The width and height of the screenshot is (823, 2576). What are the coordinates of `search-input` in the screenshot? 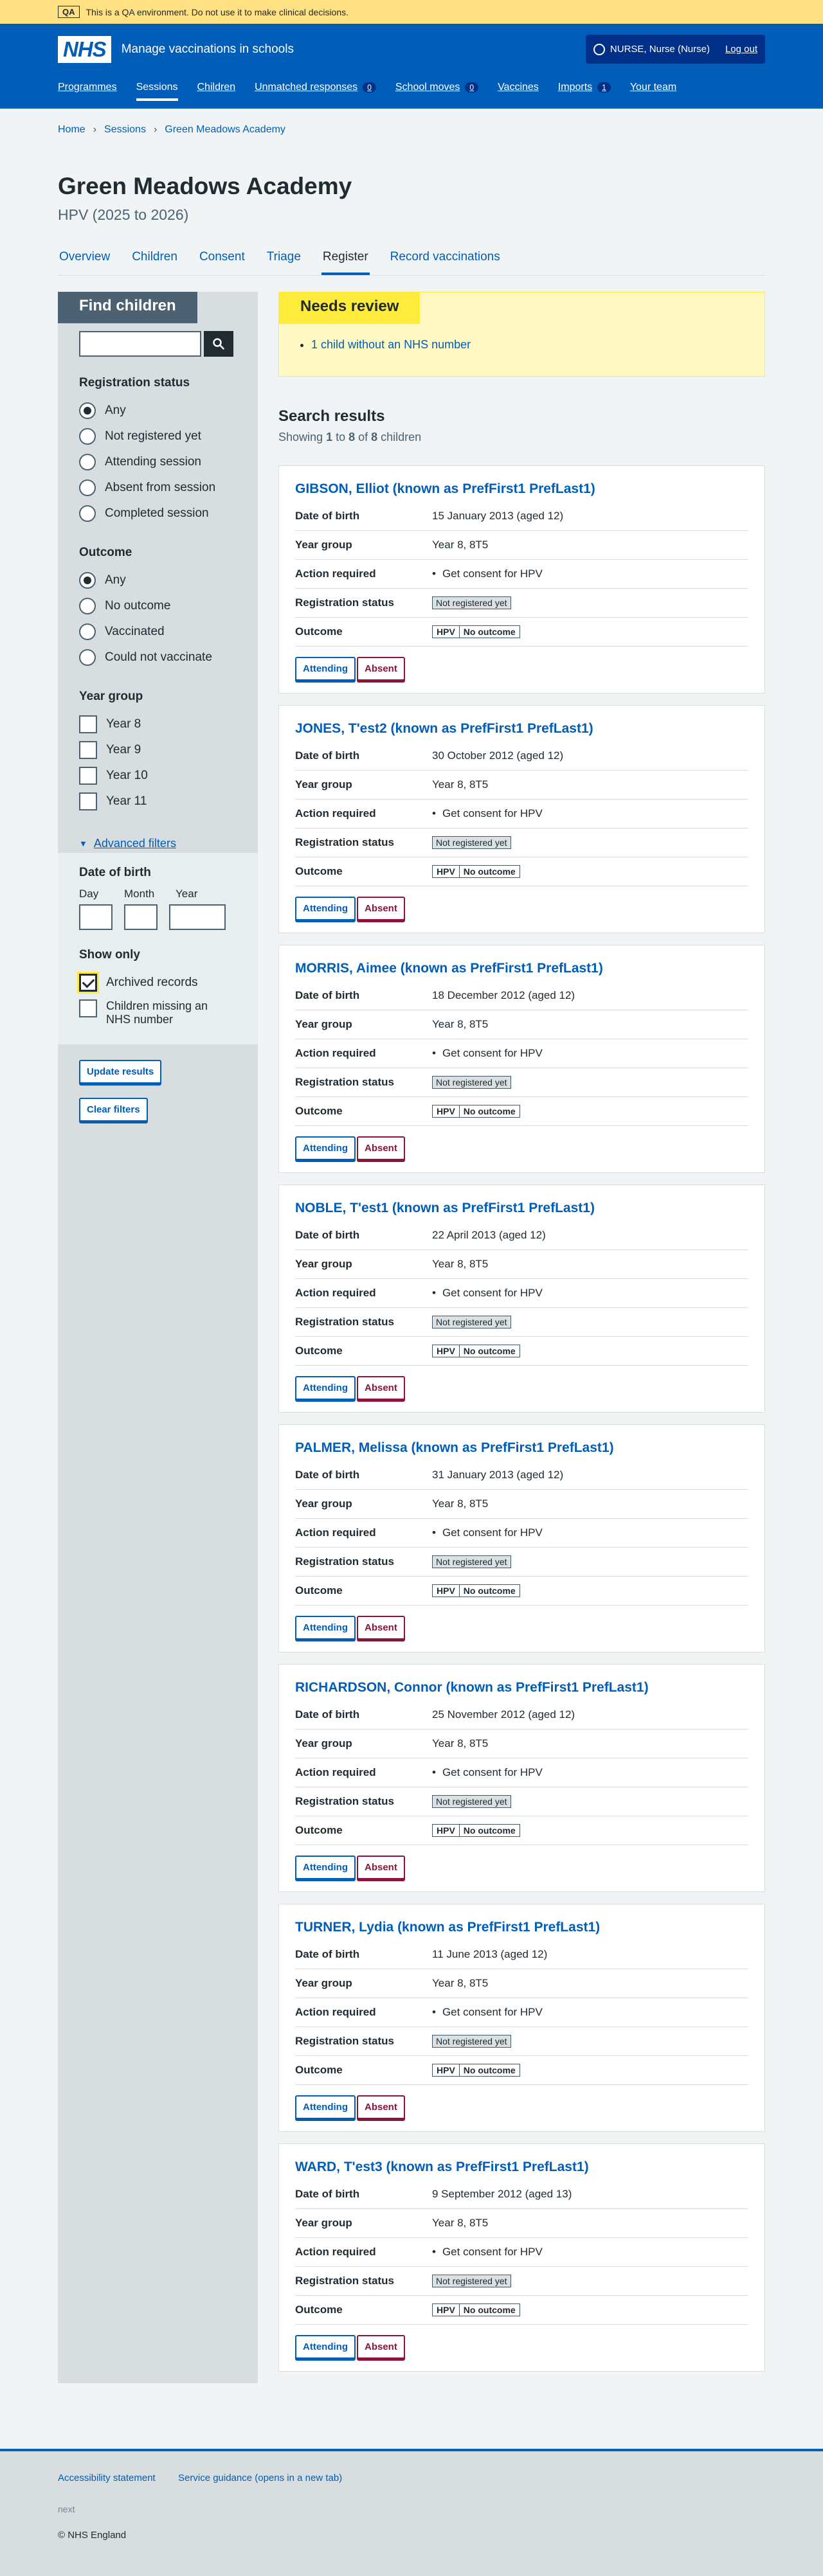 It's located at (140, 344).